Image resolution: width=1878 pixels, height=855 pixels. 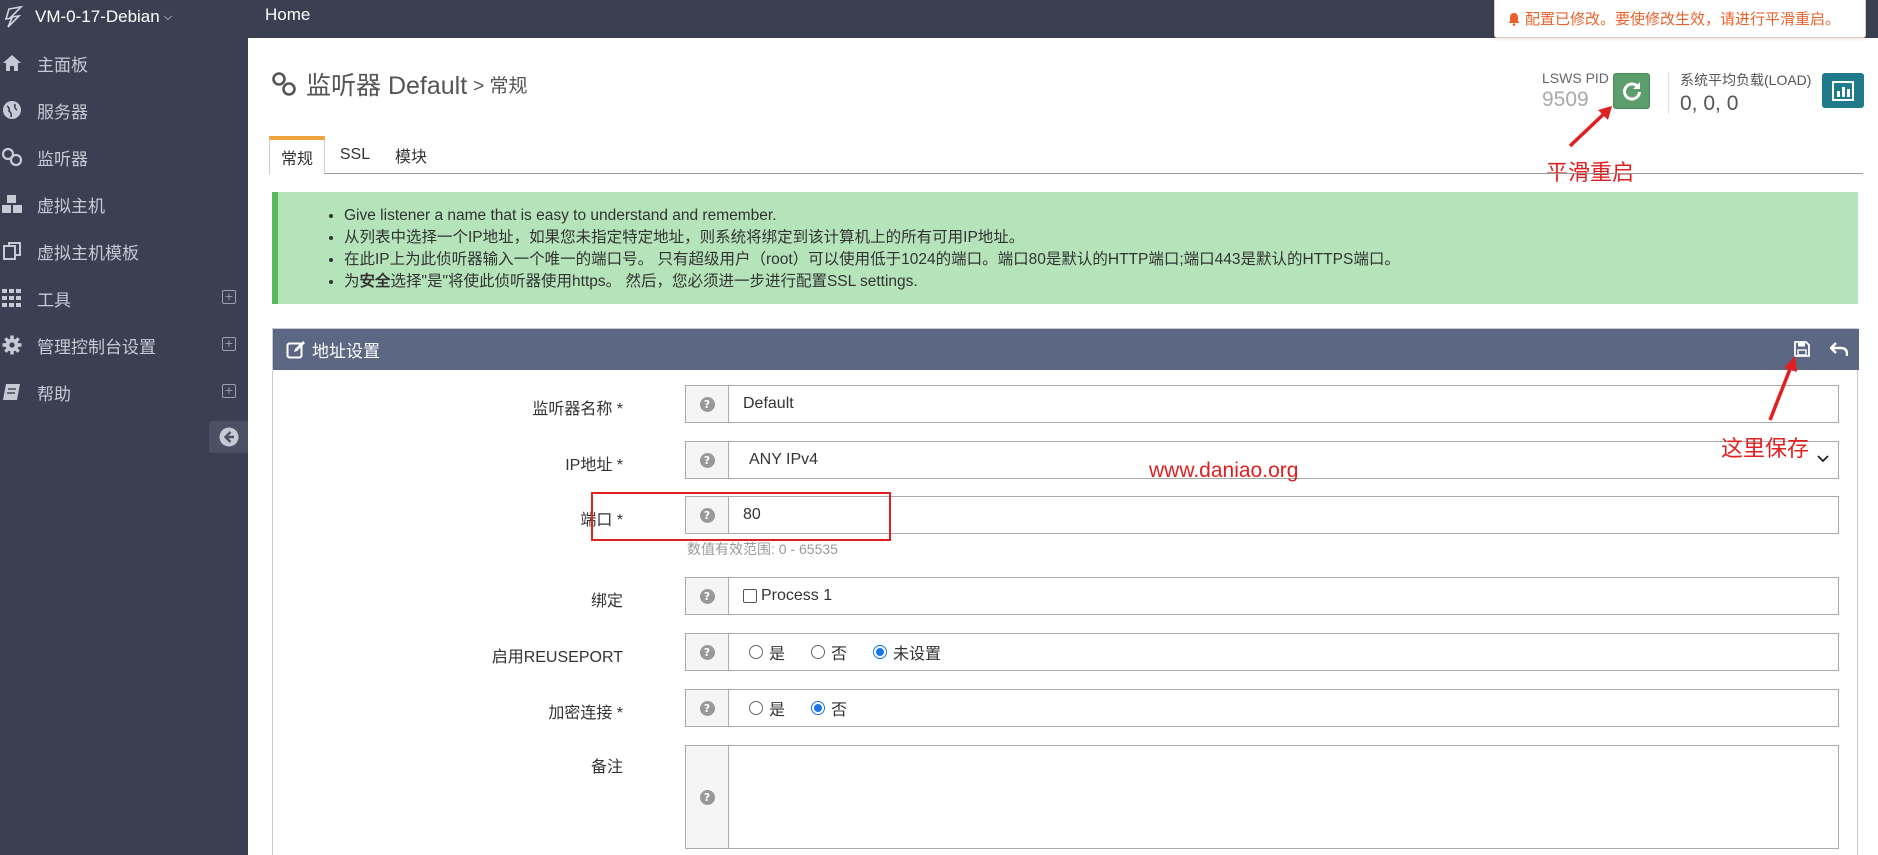 What do you see at coordinates (1284, 652) in the screenshot?
I see `reuseport-field: 是 否 未设置` at bounding box center [1284, 652].